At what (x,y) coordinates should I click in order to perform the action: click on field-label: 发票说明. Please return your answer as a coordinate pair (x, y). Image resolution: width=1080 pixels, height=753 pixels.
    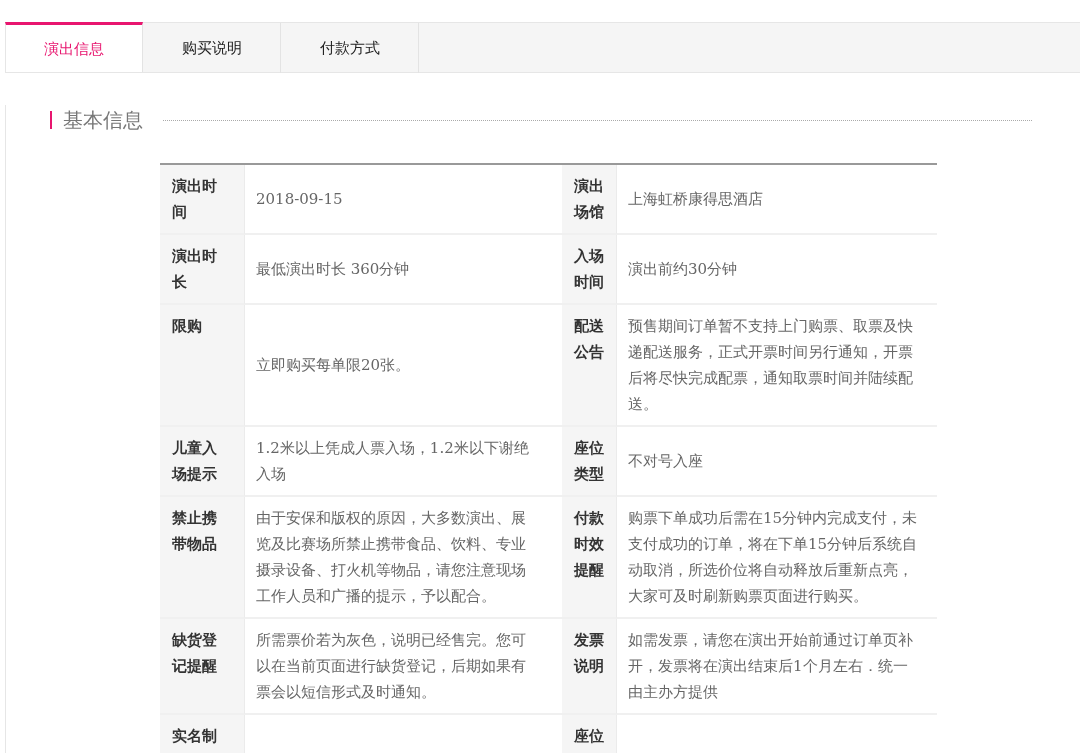
    Looking at the image, I should click on (589, 653).